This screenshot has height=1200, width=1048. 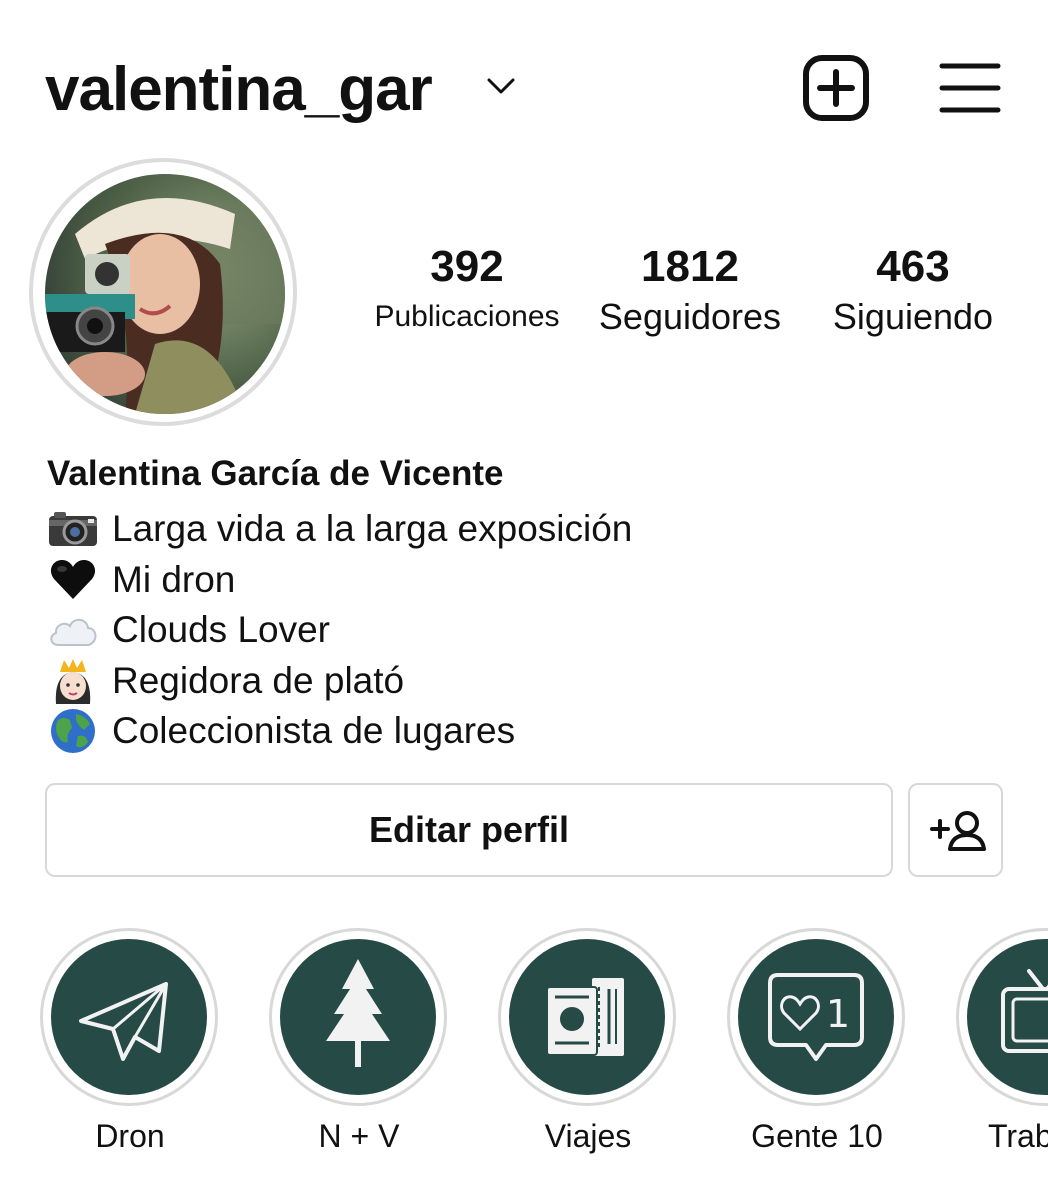 I want to click on stat-seguidores: 1812 Seguidores, so click(x=690, y=290).